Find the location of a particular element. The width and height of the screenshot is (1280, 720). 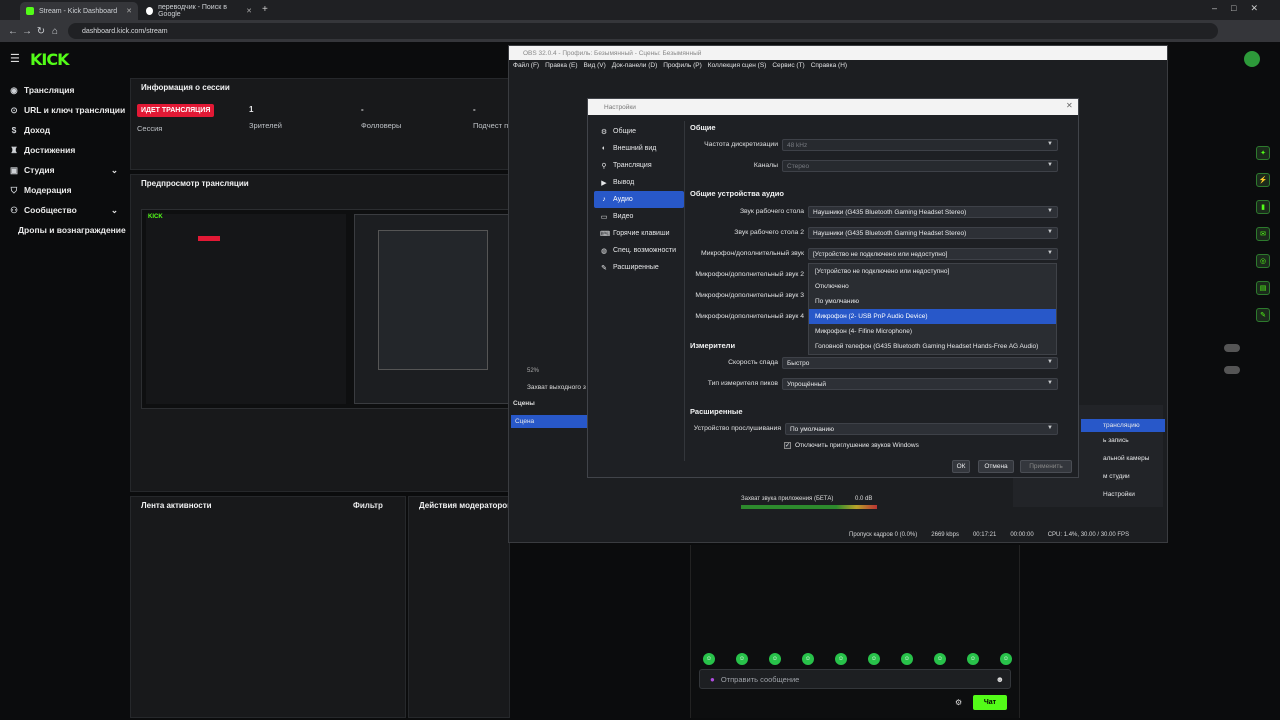

decay-rate-select: Быстро ▼ is located at coordinates (920, 363).